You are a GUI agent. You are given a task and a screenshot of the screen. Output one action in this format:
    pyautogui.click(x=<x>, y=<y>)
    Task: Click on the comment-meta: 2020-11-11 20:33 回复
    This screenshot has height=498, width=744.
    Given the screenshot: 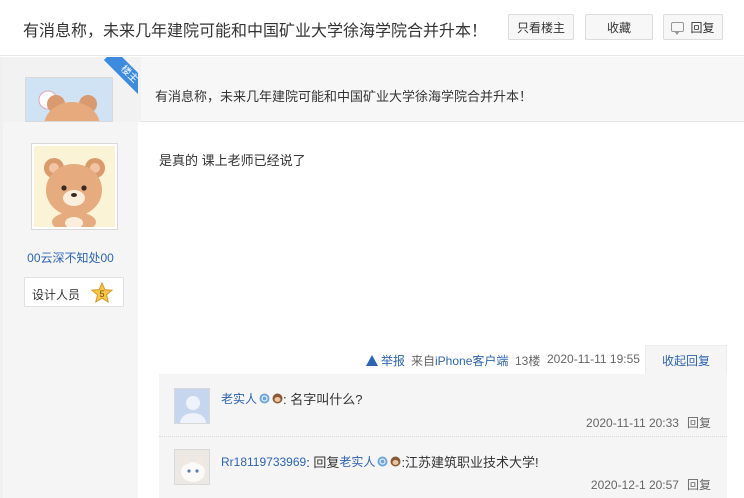 What is the action you would take?
    pyautogui.click(x=648, y=422)
    